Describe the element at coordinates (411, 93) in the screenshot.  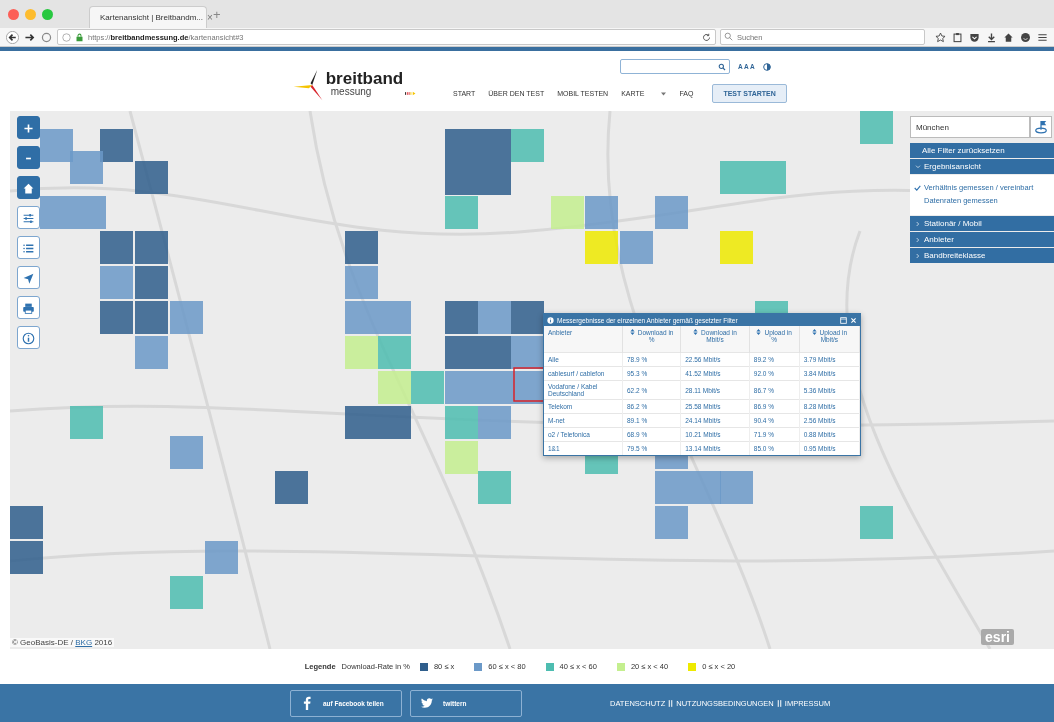
I see `signal-bars-icon` at that location.